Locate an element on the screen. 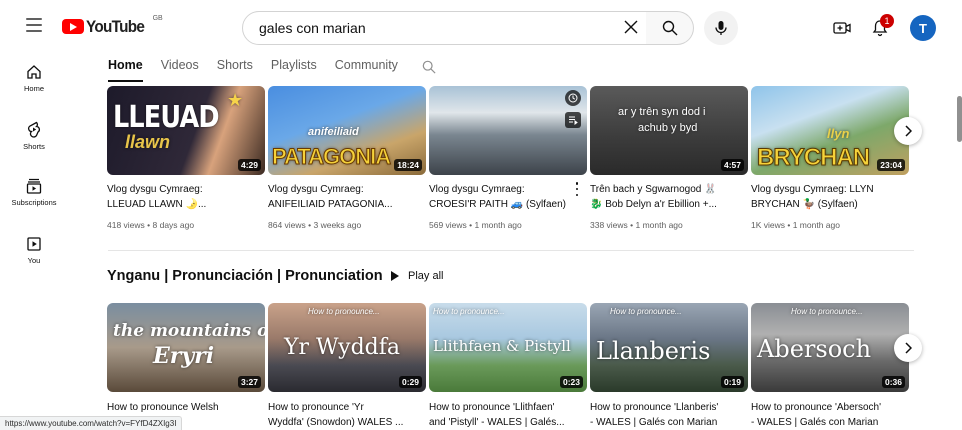  video-duration: 4:57 is located at coordinates (732, 165).